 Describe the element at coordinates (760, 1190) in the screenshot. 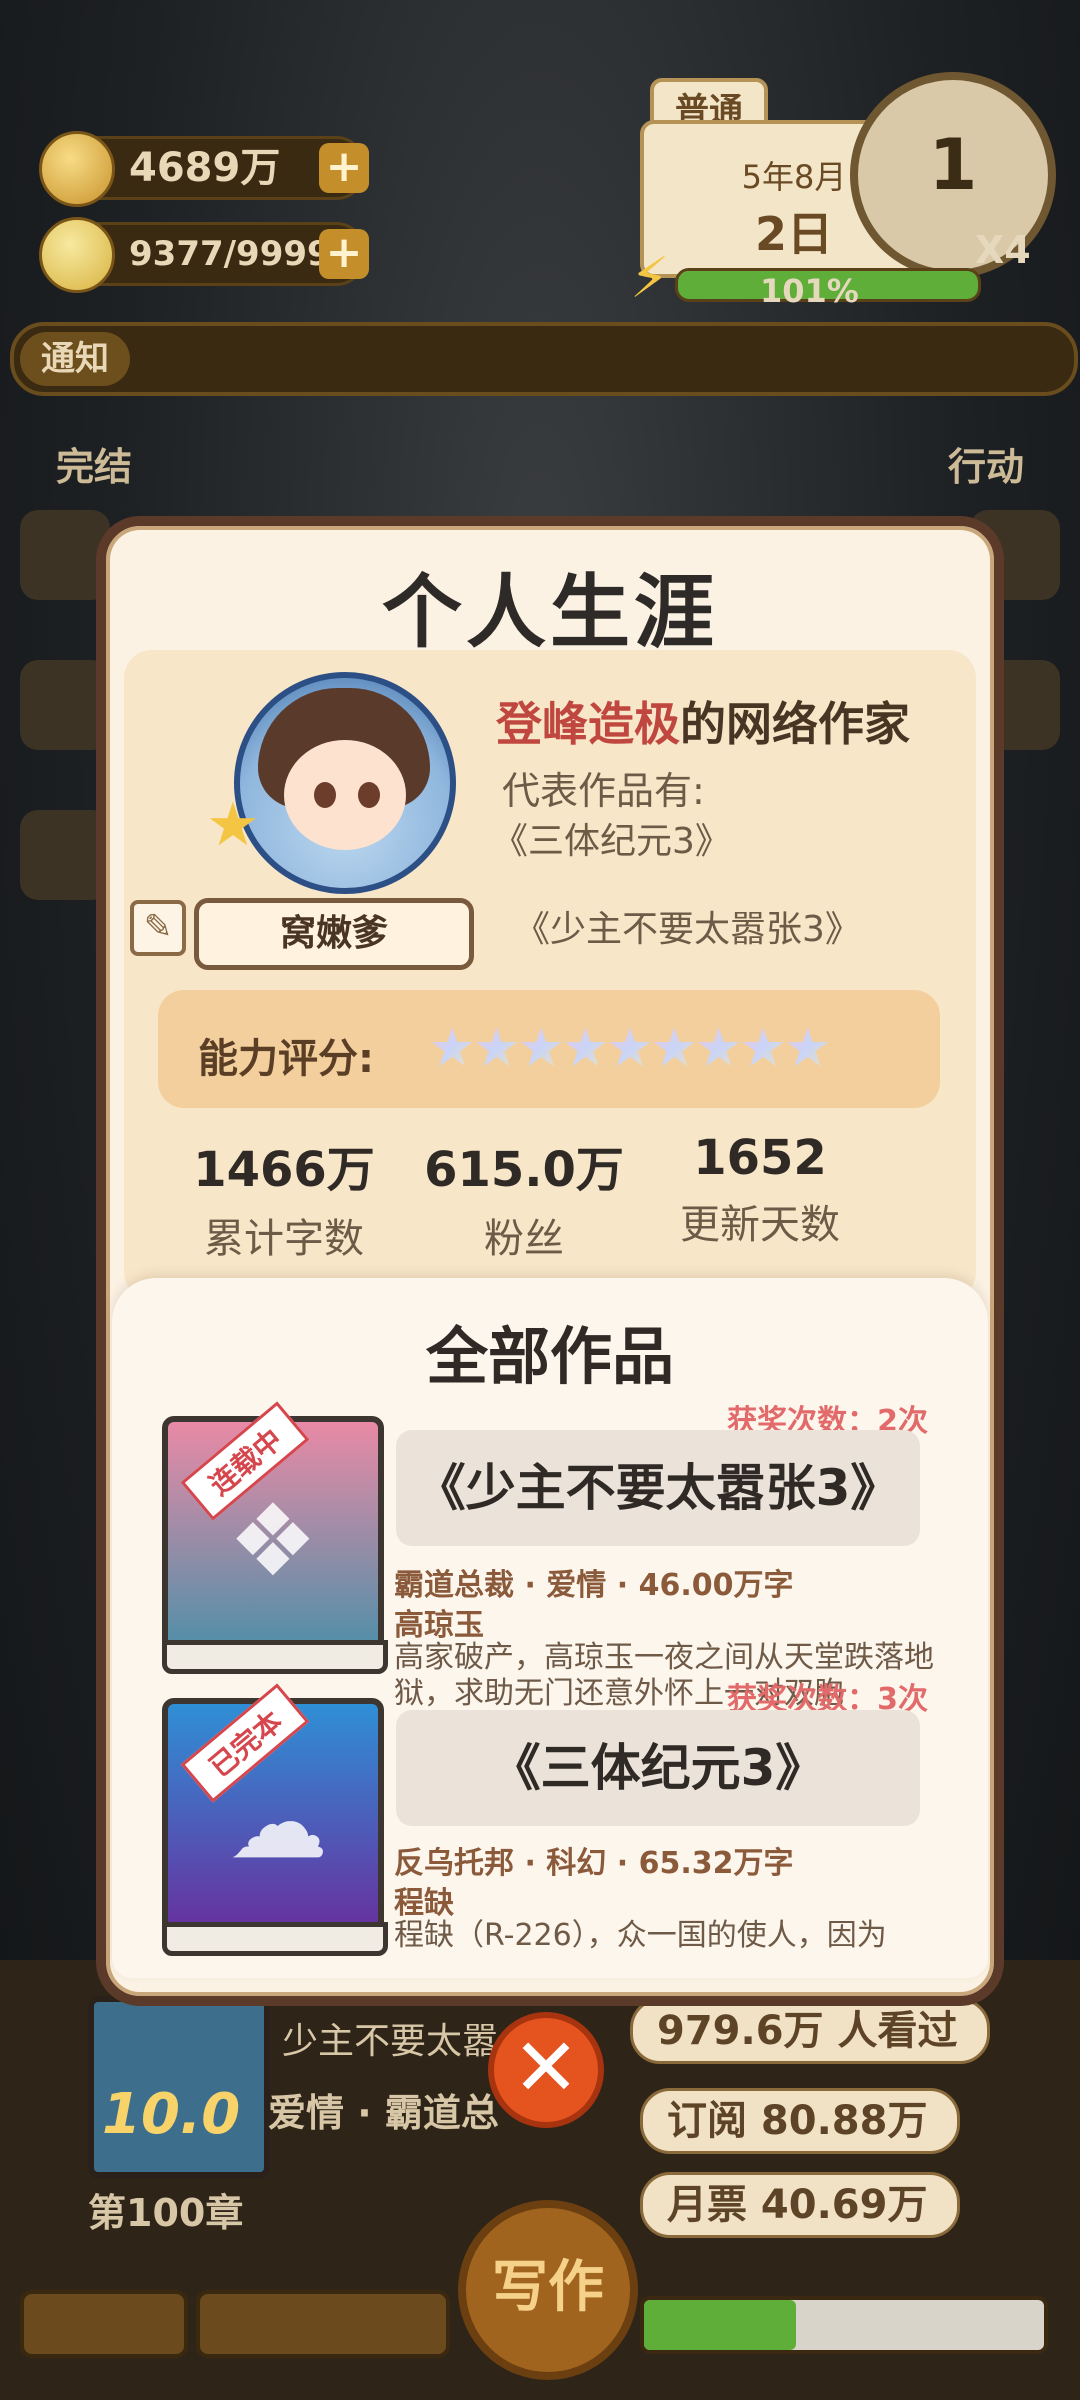

I see `stat-days: 1652 更新天数` at that location.